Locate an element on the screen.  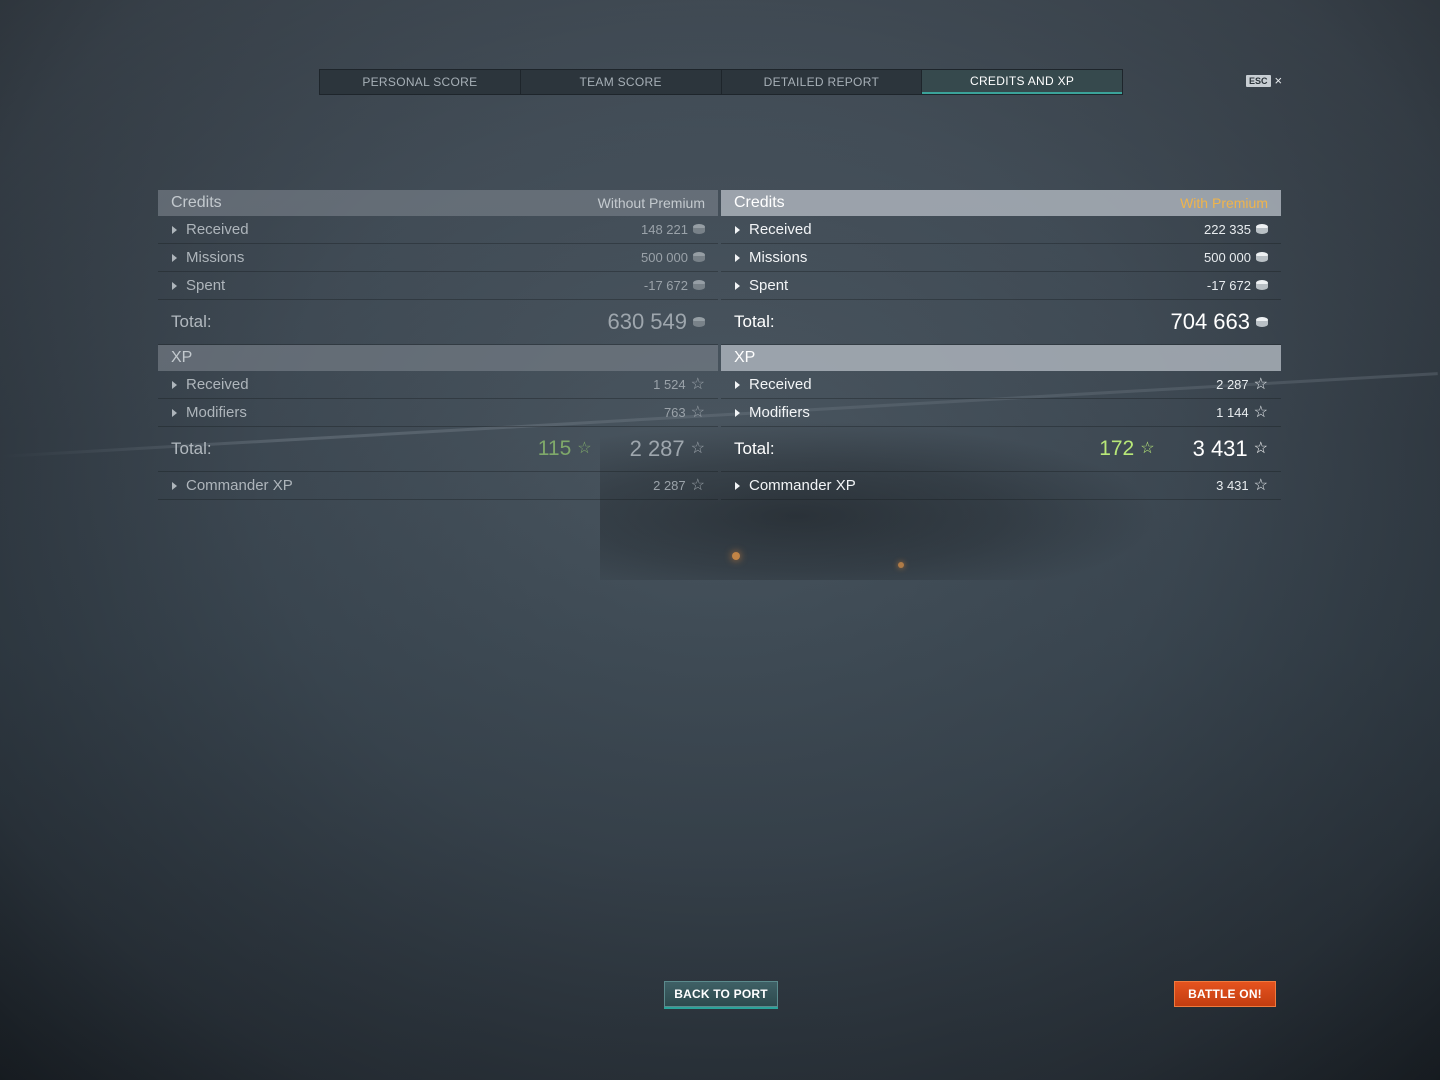
tab-team-score: TEAM SCORE is located at coordinates (621, 82).